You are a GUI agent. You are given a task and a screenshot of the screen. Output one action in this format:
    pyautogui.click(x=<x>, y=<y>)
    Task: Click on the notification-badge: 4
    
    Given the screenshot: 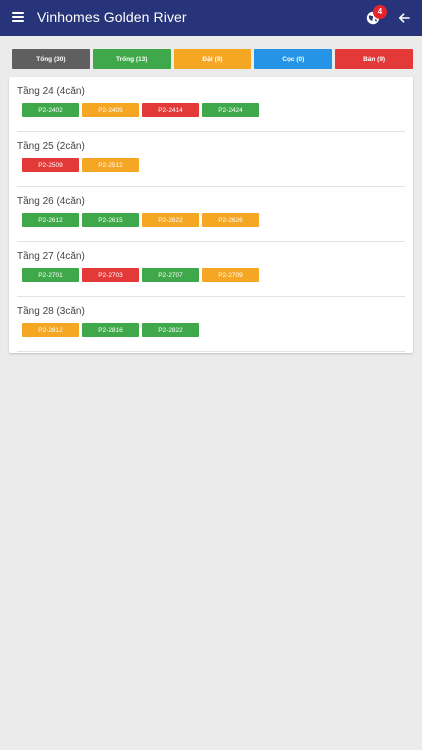 What is the action you would take?
    pyautogui.click(x=380, y=12)
    